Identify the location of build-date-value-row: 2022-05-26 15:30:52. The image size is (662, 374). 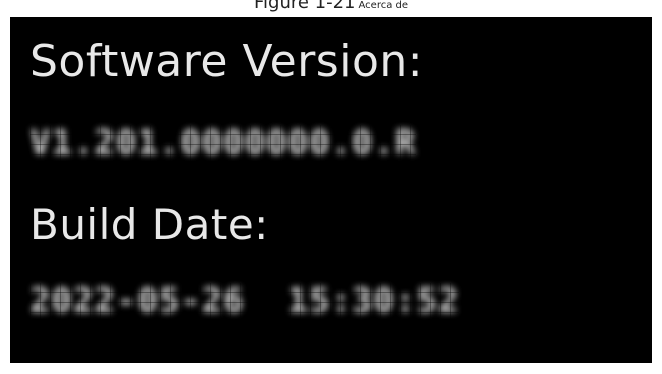
(245, 301).